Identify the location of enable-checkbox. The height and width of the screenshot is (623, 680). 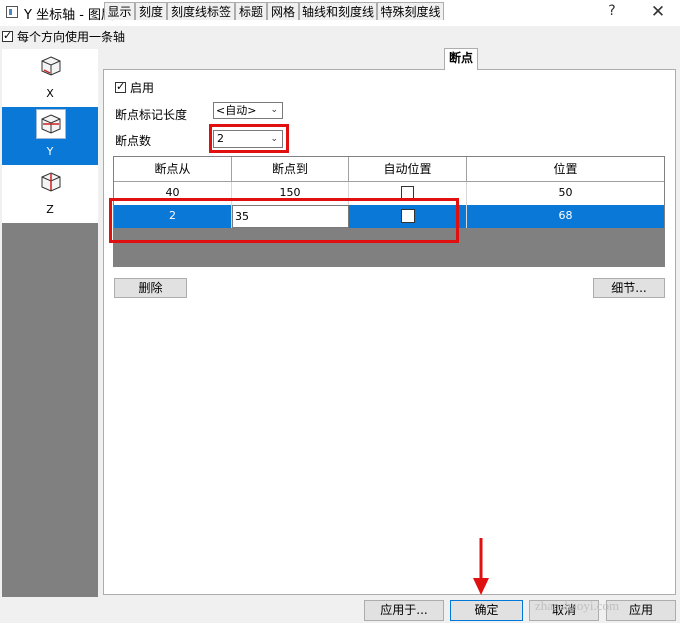
(120, 86).